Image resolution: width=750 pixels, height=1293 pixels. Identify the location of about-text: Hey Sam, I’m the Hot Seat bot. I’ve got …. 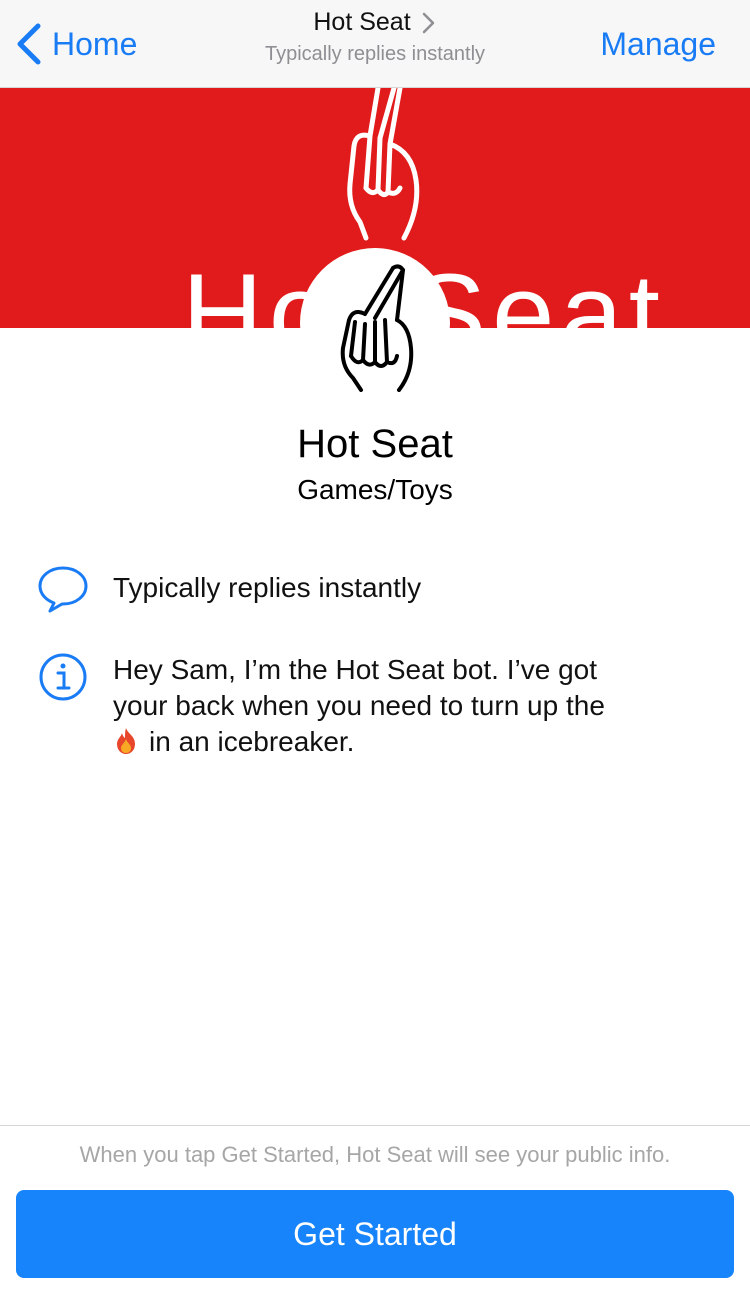
(414, 706).